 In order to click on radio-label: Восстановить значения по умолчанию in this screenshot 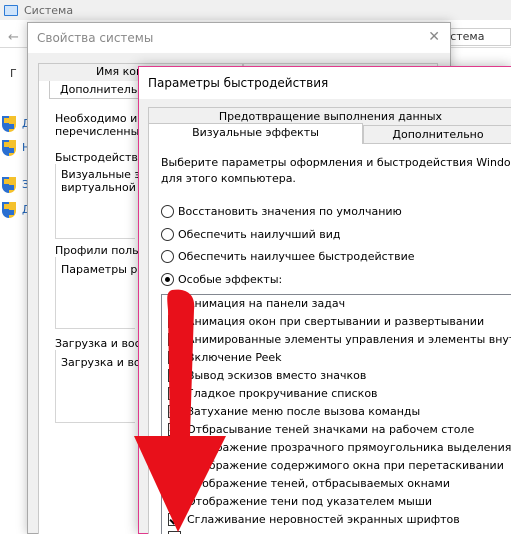, I will do `click(290, 211)`.